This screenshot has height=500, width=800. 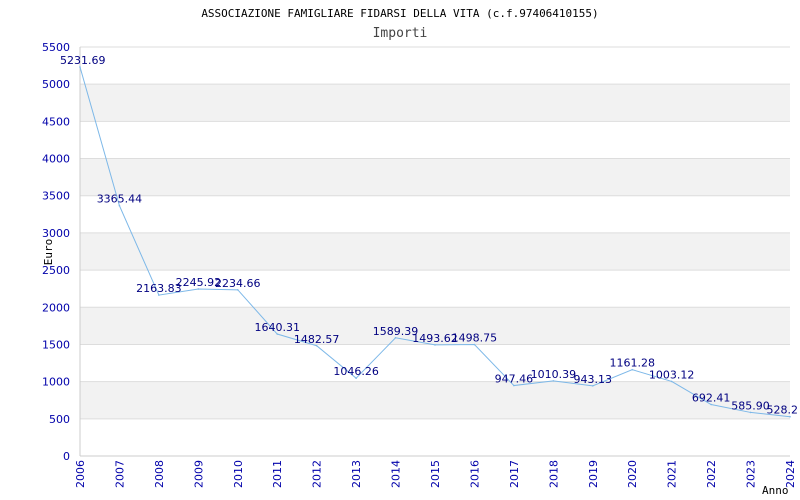 What do you see at coordinates (514, 379) in the screenshot?
I see `data-label: 947.46` at bounding box center [514, 379].